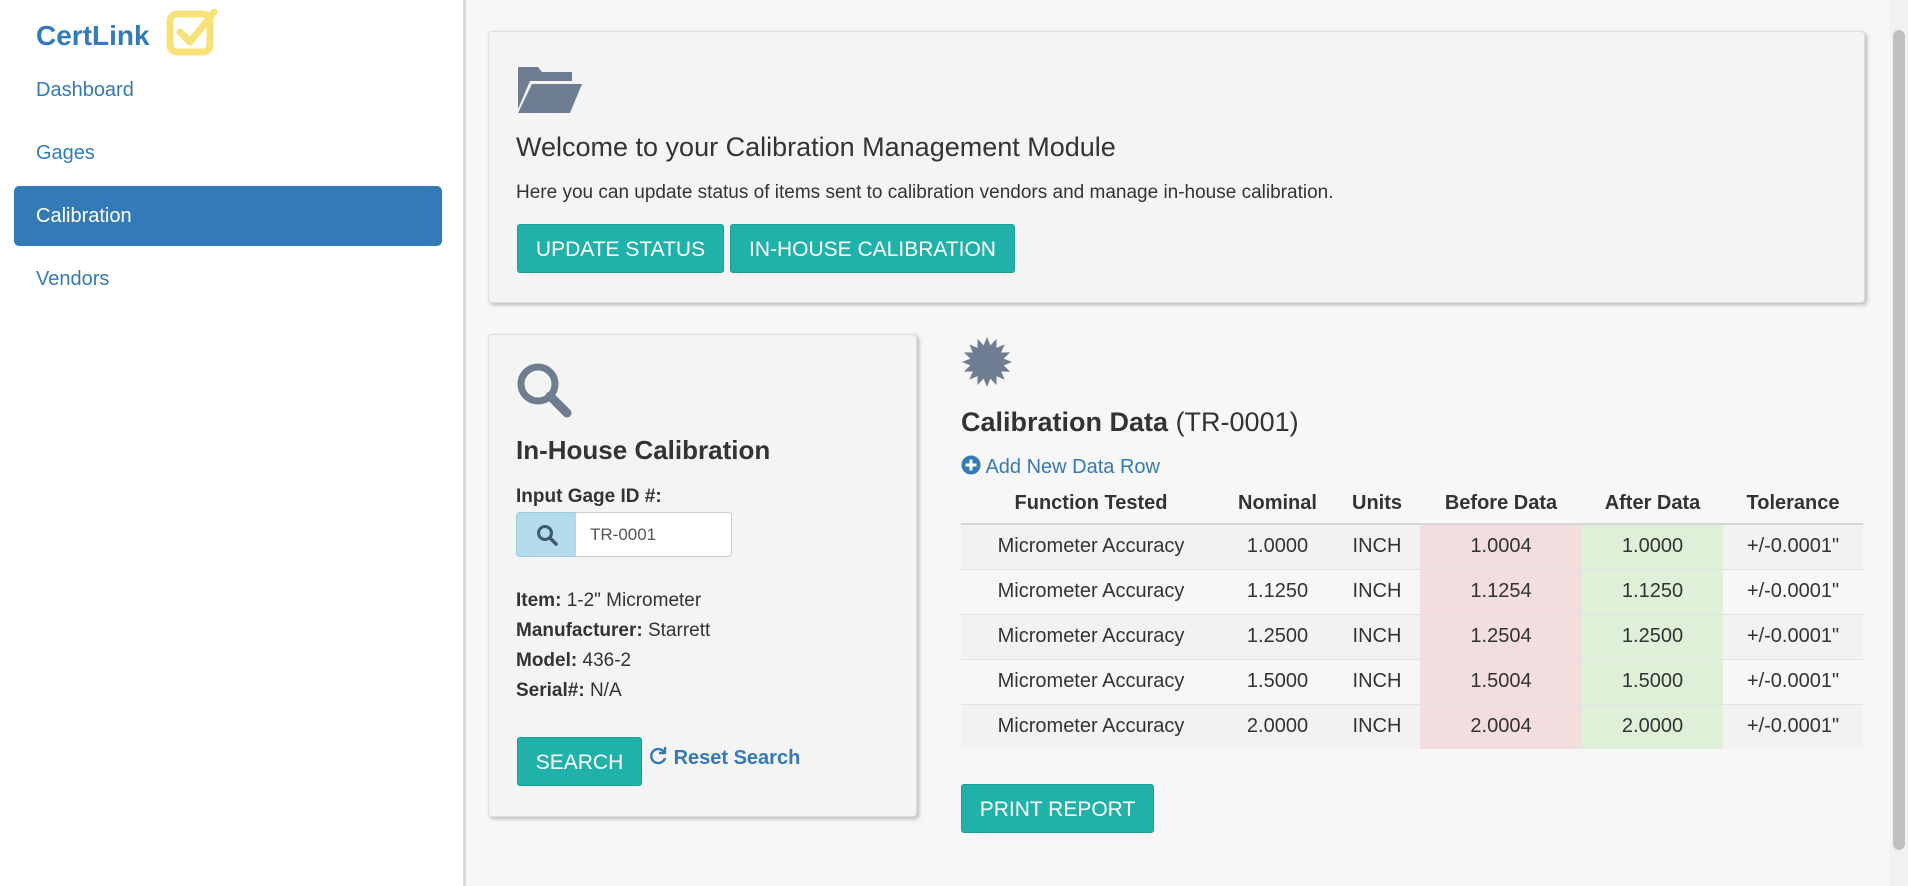 The width and height of the screenshot is (1908, 886). I want to click on nominal-cell: 2.0000, so click(1277, 726).